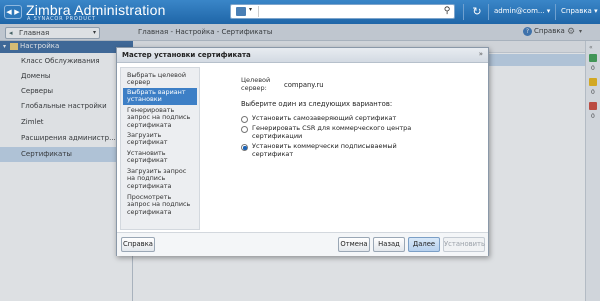 The image size is (600, 301). What do you see at coordinates (186, 55) in the screenshot?
I see `dialog-title: Мастер установки сертификата` at bounding box center [186, 55].